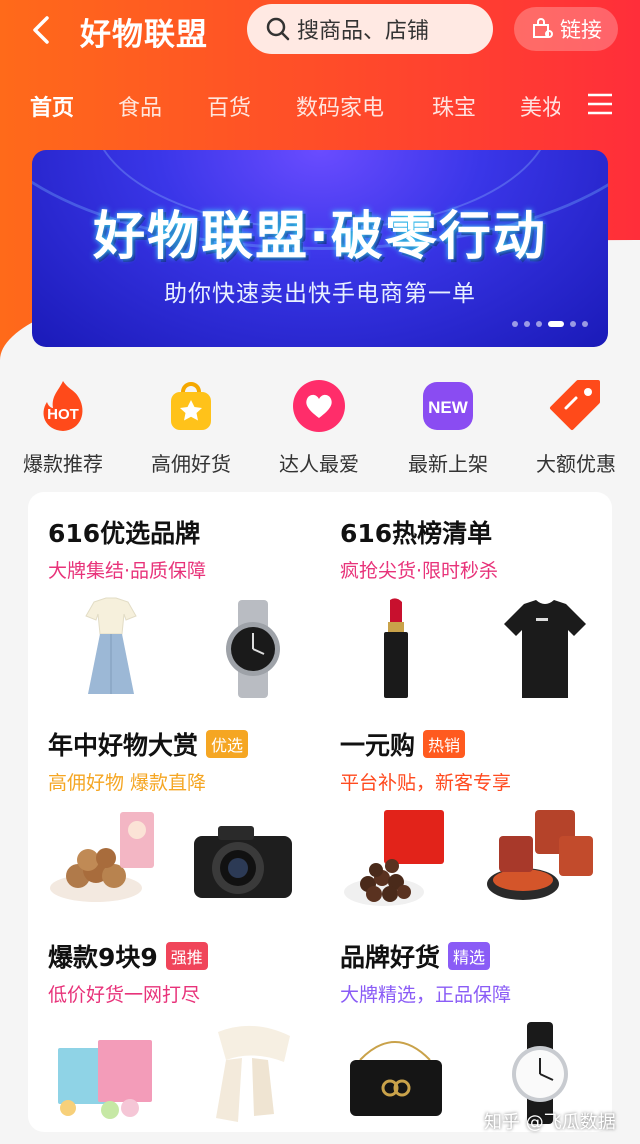 The image size is (640, 1144). I want to click on tab-food: 食品, so click(140, 106).